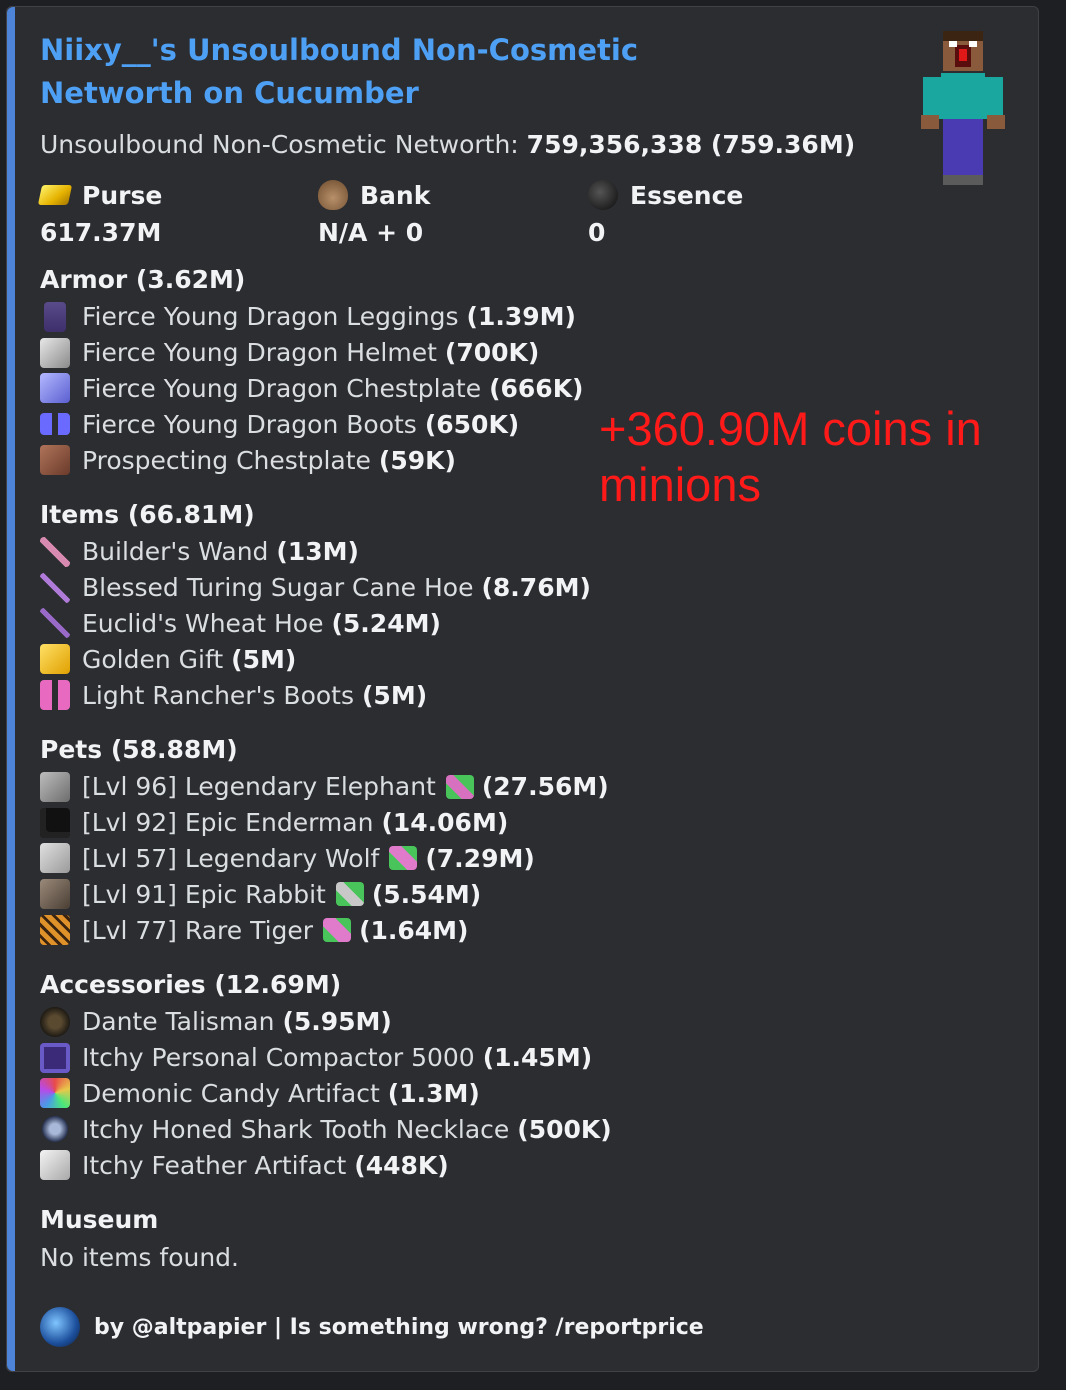  I want to click on item-name: [Lvl 91] Epic Rabbit, so click(204, 894).